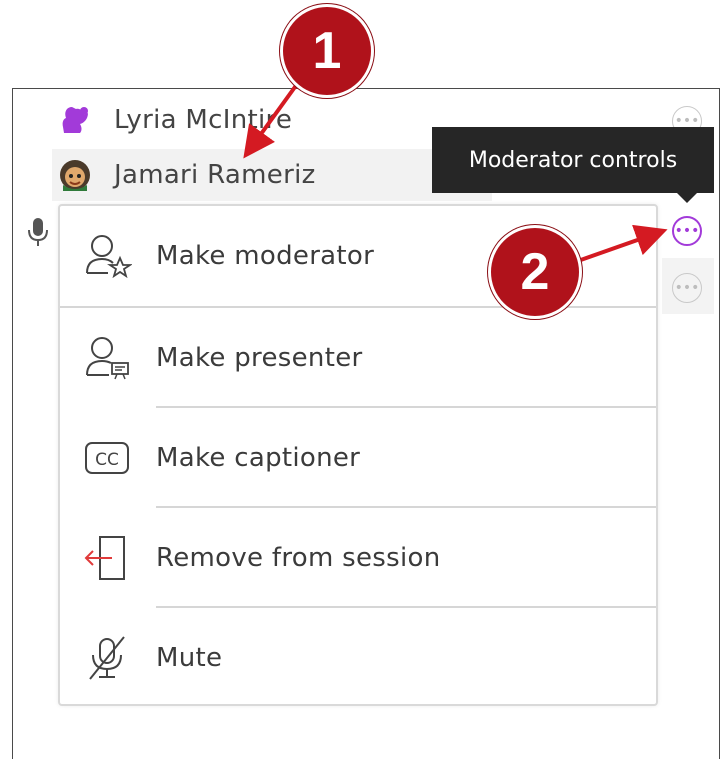  Describe the element at coordinates (573, 165) in the screenshot. I see `moderator-controls-tooltip: Moderator controls` at that location.